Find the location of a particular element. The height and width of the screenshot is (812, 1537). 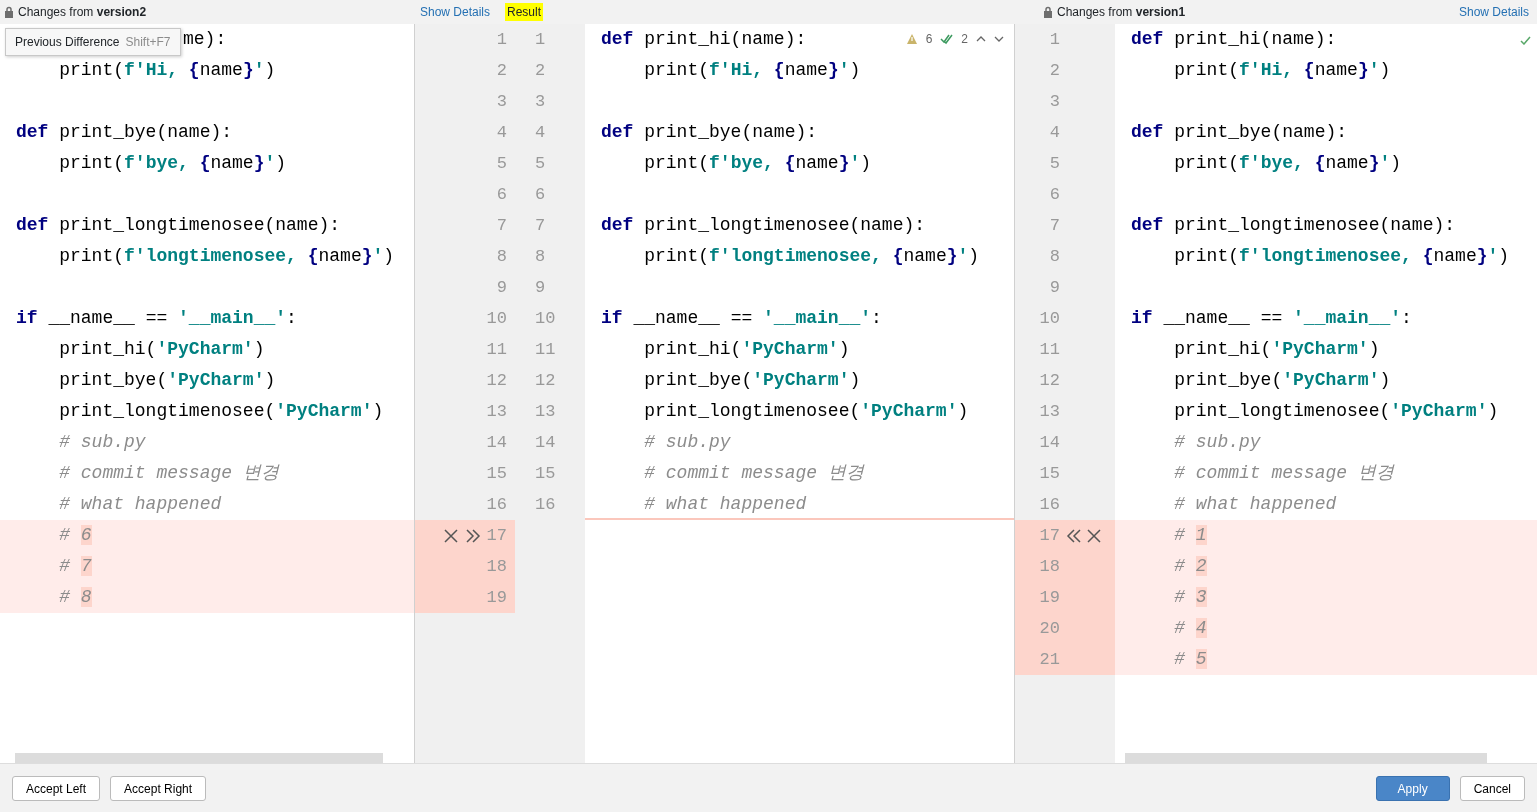

check-icon is located at coordinates (1525, 41).